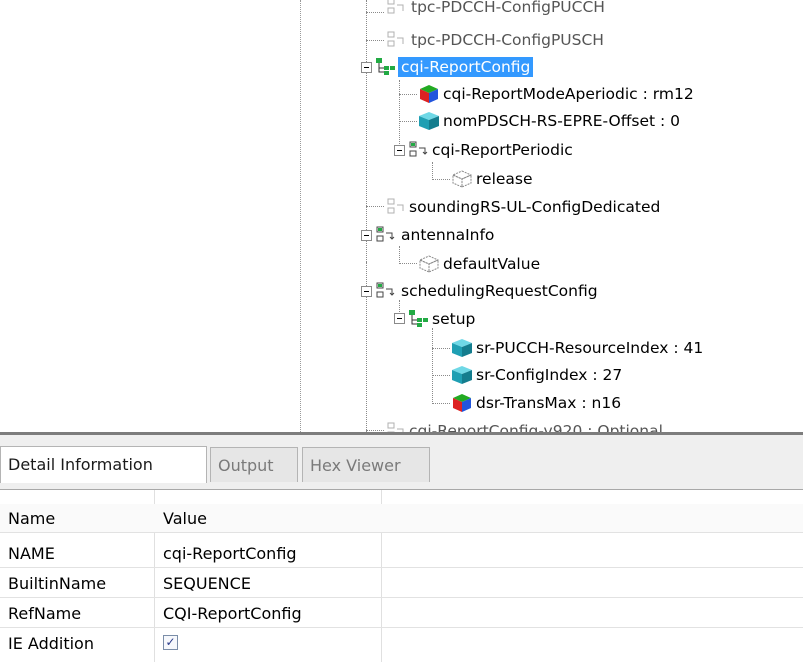 Image resolution: width=803 pixels, height=662 pixels. Describe the element at coordinates (590, 348) in the screenshot. I see `tree-node-label: sr-PUCCH-ResourceIndex : 41` at that location.